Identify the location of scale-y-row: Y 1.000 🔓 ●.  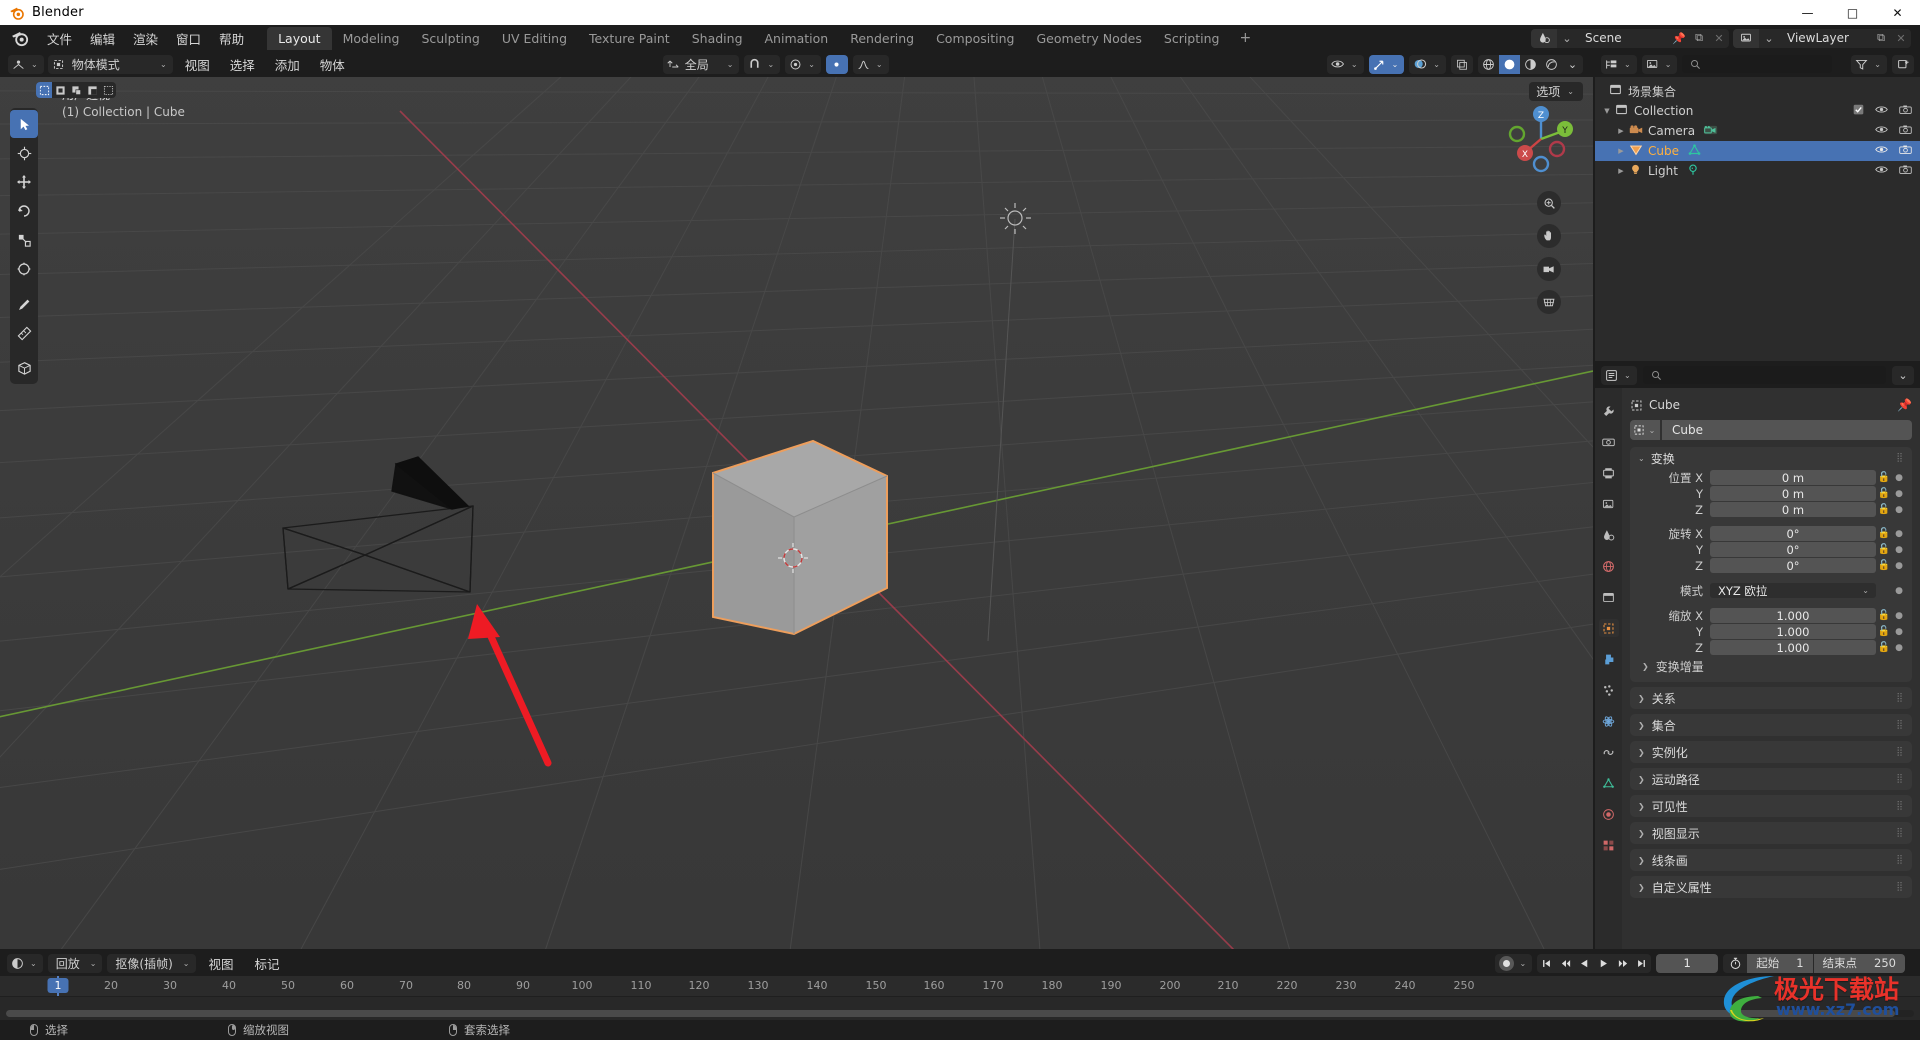
(1771, 631).